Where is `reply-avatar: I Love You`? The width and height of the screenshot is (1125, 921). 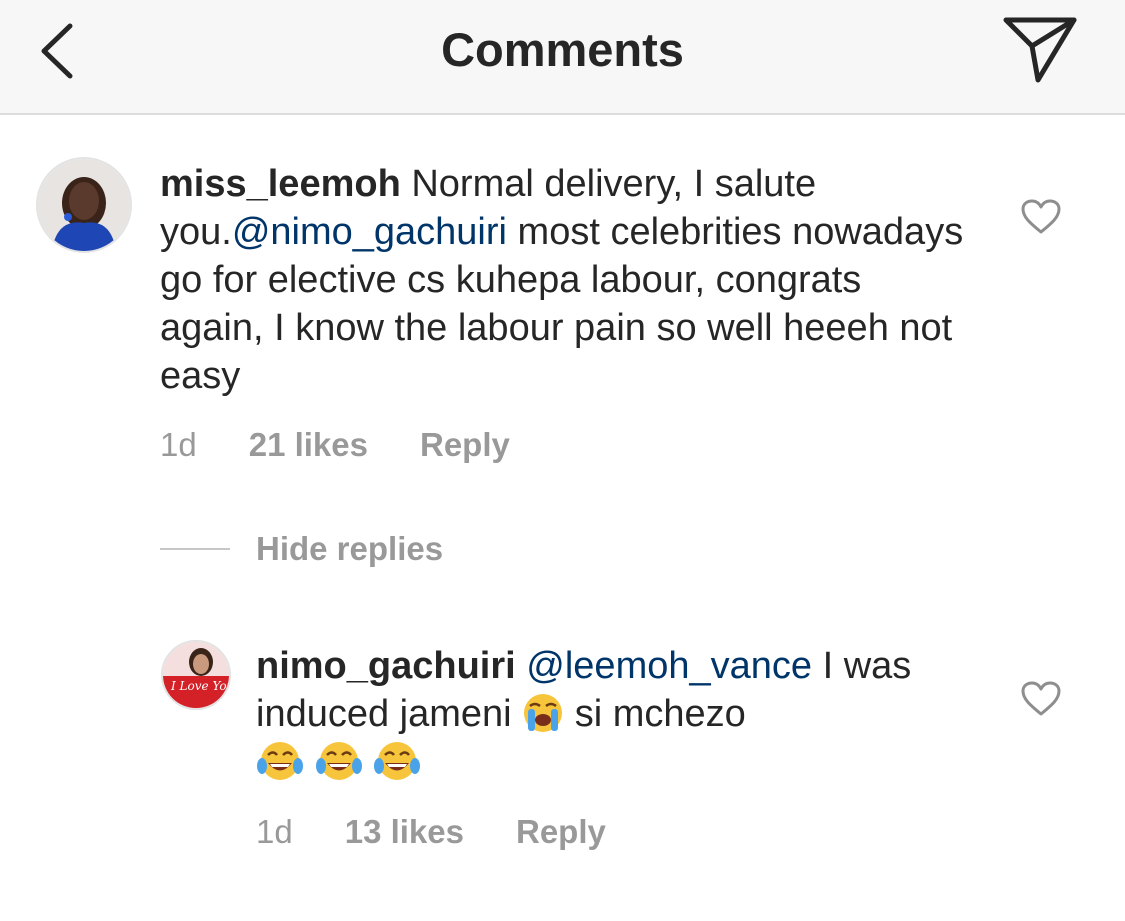
reply-avatar: I Love You is located at coordinates (196, 675).